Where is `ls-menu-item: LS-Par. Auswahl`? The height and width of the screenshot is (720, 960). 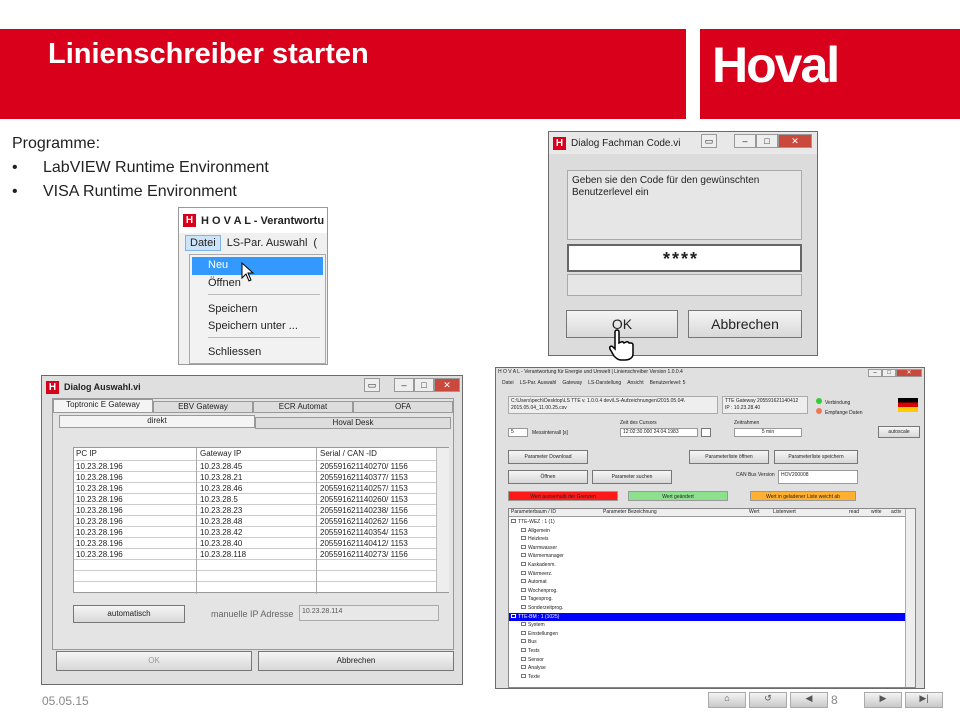 ls-menu-item: LS-Par. Auswahl is located at coordinates (538, 383).